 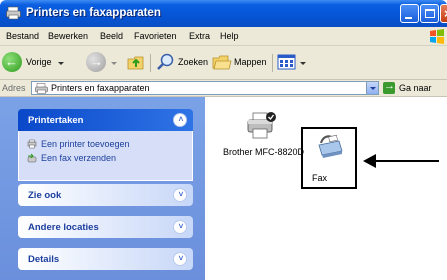 I want to click on go-button: →, so click(x=389, y=87).